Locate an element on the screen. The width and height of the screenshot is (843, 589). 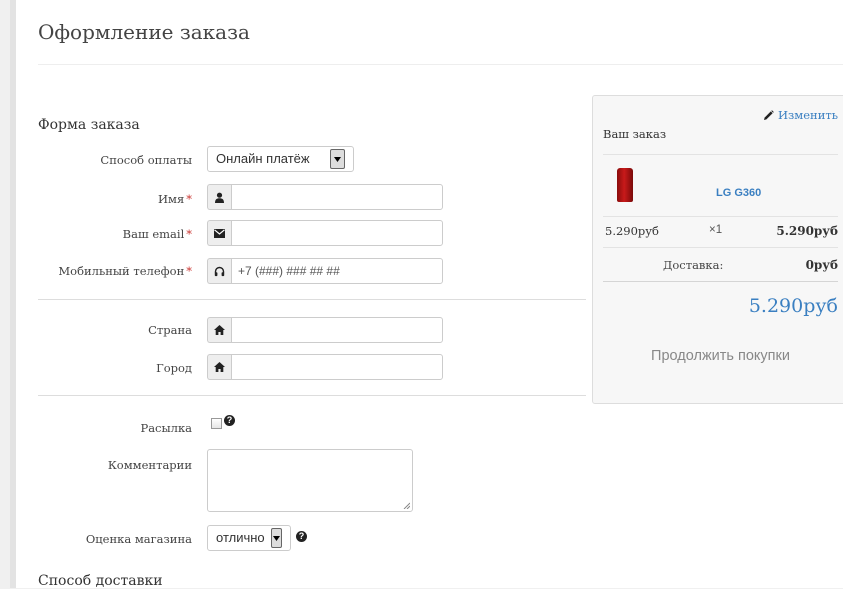
phone-input-group: +7 (###) ### ## ## is located at coordinates (325, 271).